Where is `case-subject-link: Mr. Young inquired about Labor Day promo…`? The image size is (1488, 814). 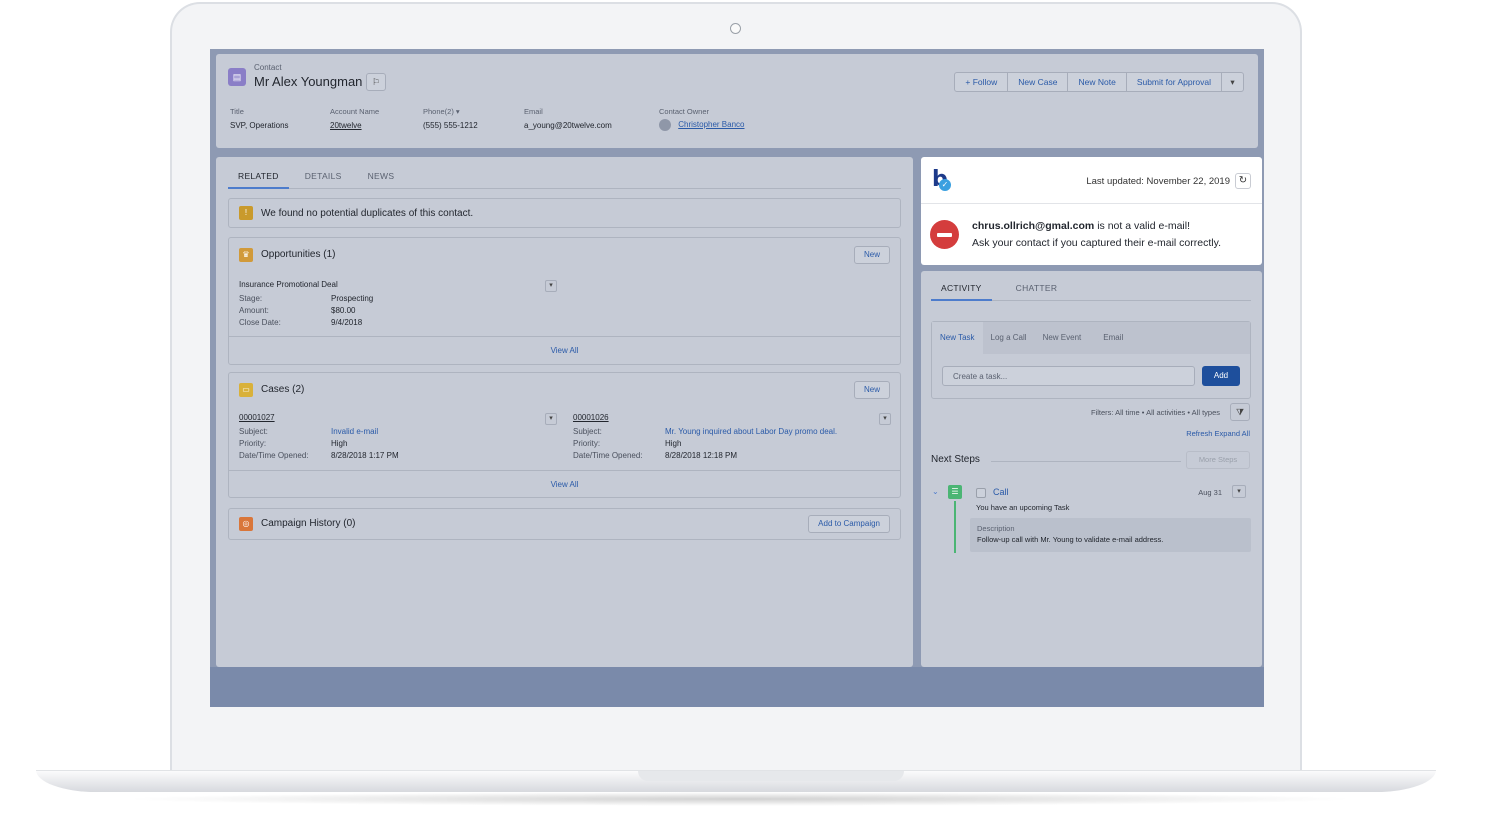 case-subject-link: Mr. Young inquired about Labor Day promo… is located at coordinates (751, 431).